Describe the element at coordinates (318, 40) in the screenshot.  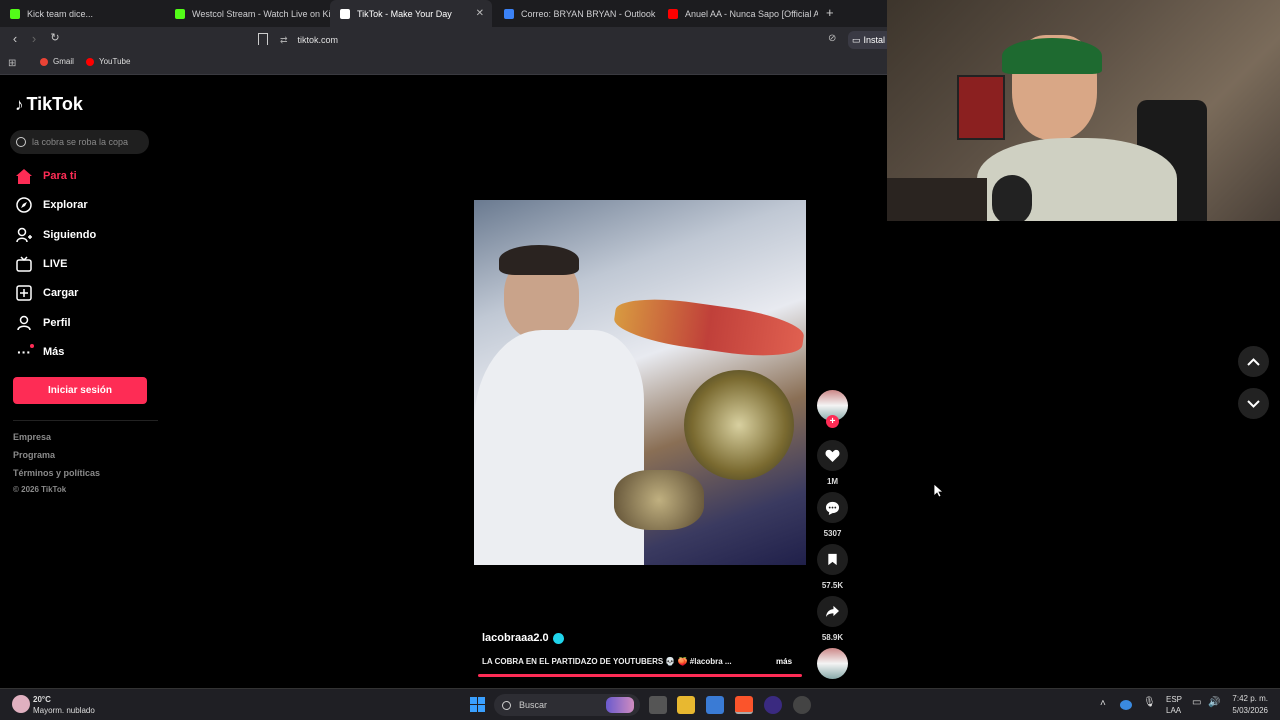
I see `url-text: tiktok.com` at that location.